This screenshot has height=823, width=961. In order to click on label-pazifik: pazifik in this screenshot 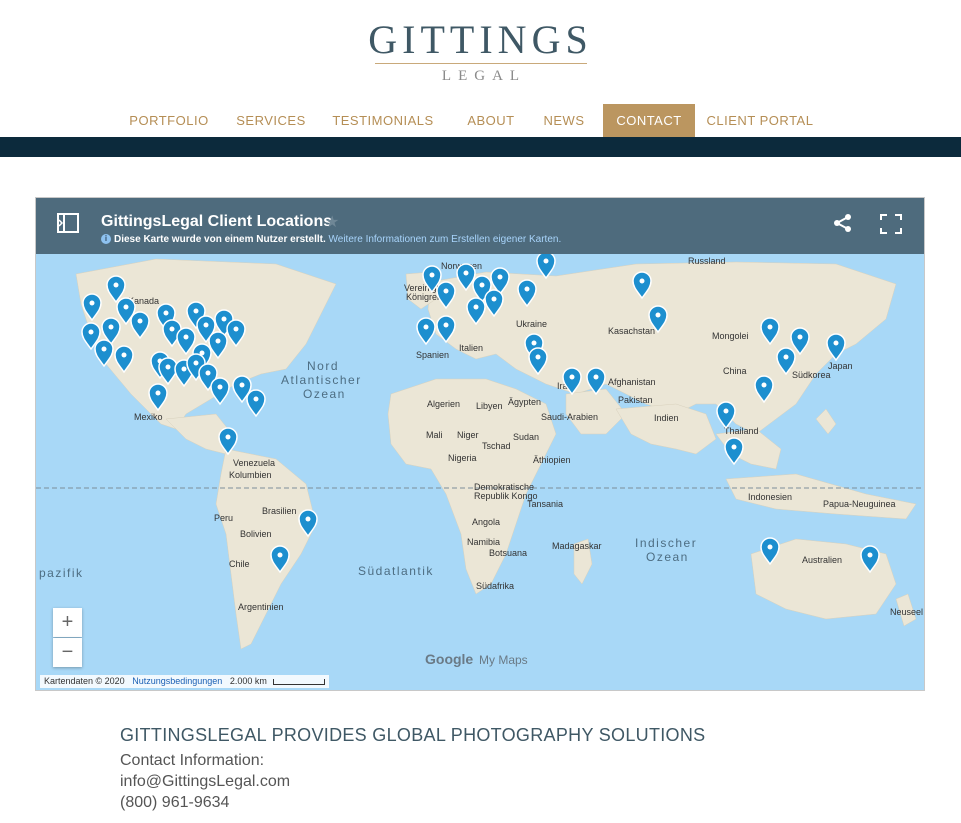, I will do `click(61, 573)`.